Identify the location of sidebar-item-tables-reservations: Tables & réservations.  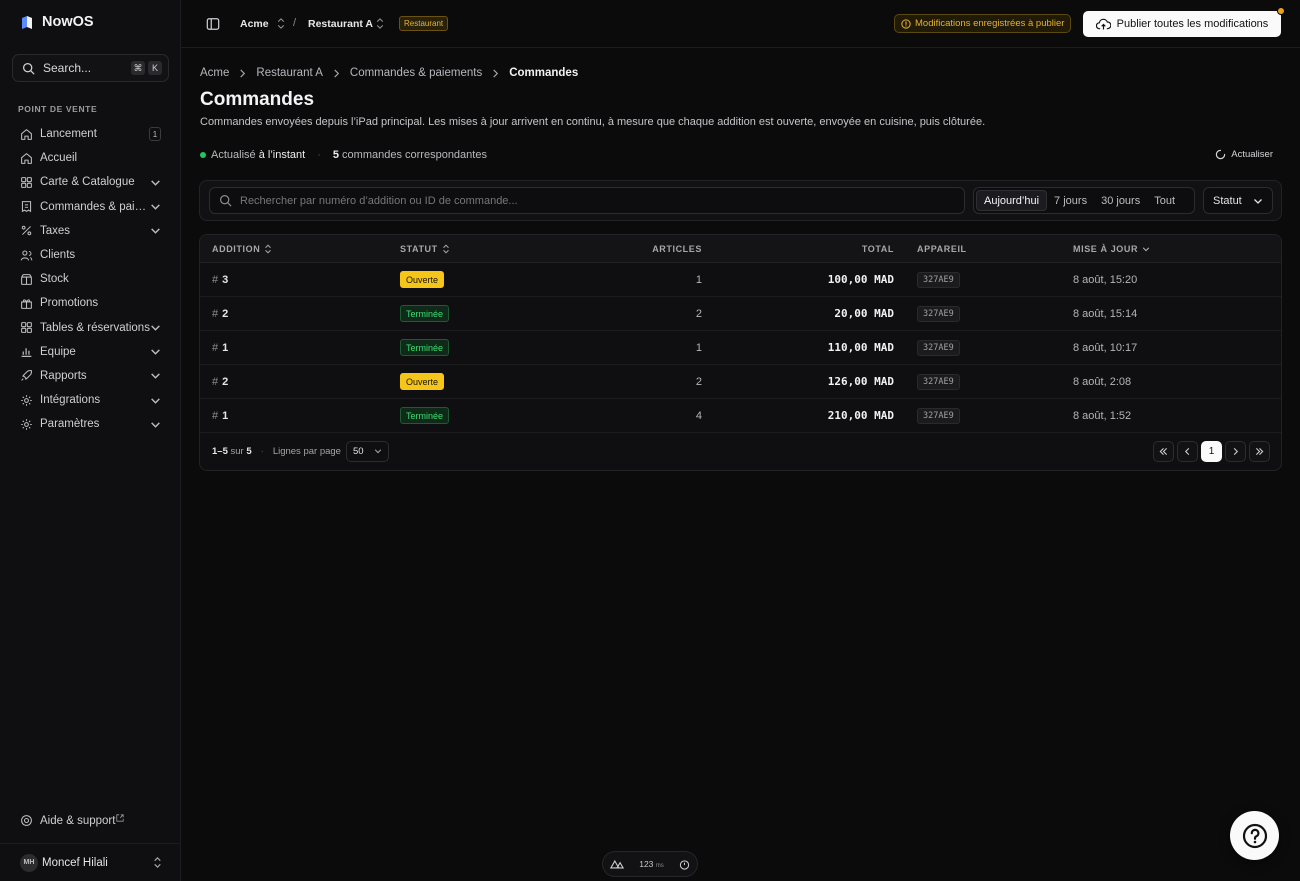
(90, 328).